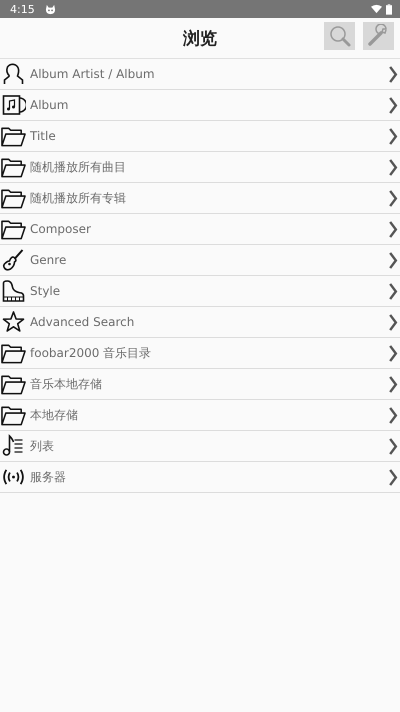 The image size is (400, 712). Describe the element at coordinates (13, 322) in the screenshot. I see `star-icon` at that location.